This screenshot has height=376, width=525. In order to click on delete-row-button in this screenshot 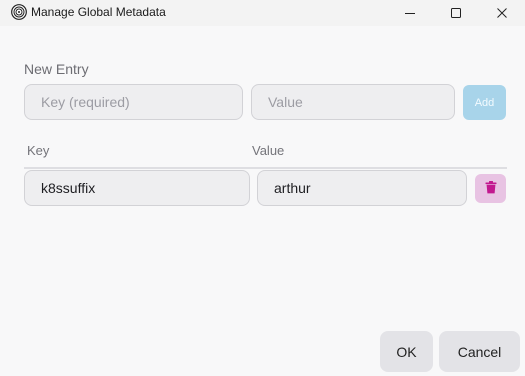, I will do `click(490, 188)`.